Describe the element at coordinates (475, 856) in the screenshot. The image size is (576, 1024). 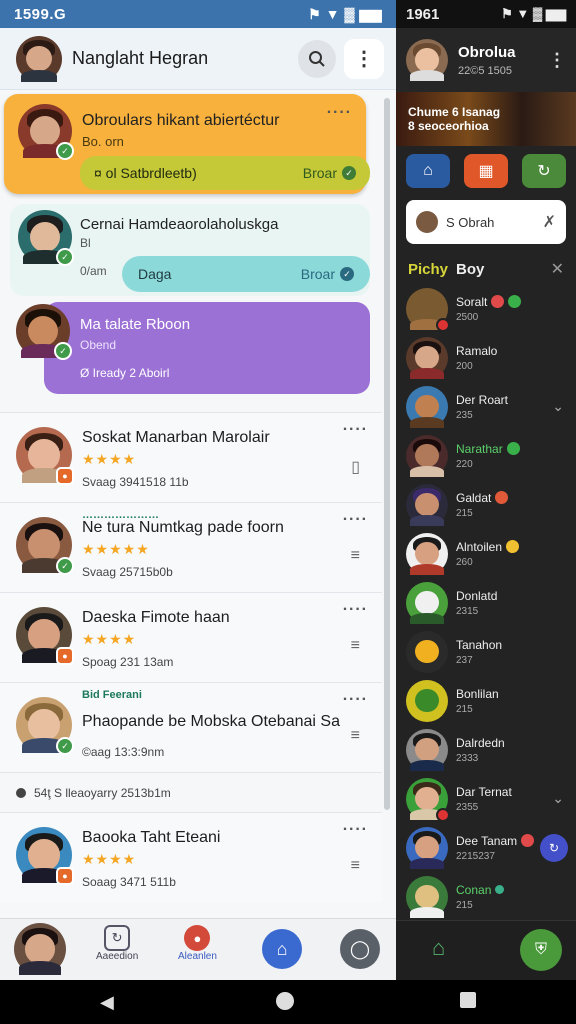
I see `contact-sub: 2215237` at that location.